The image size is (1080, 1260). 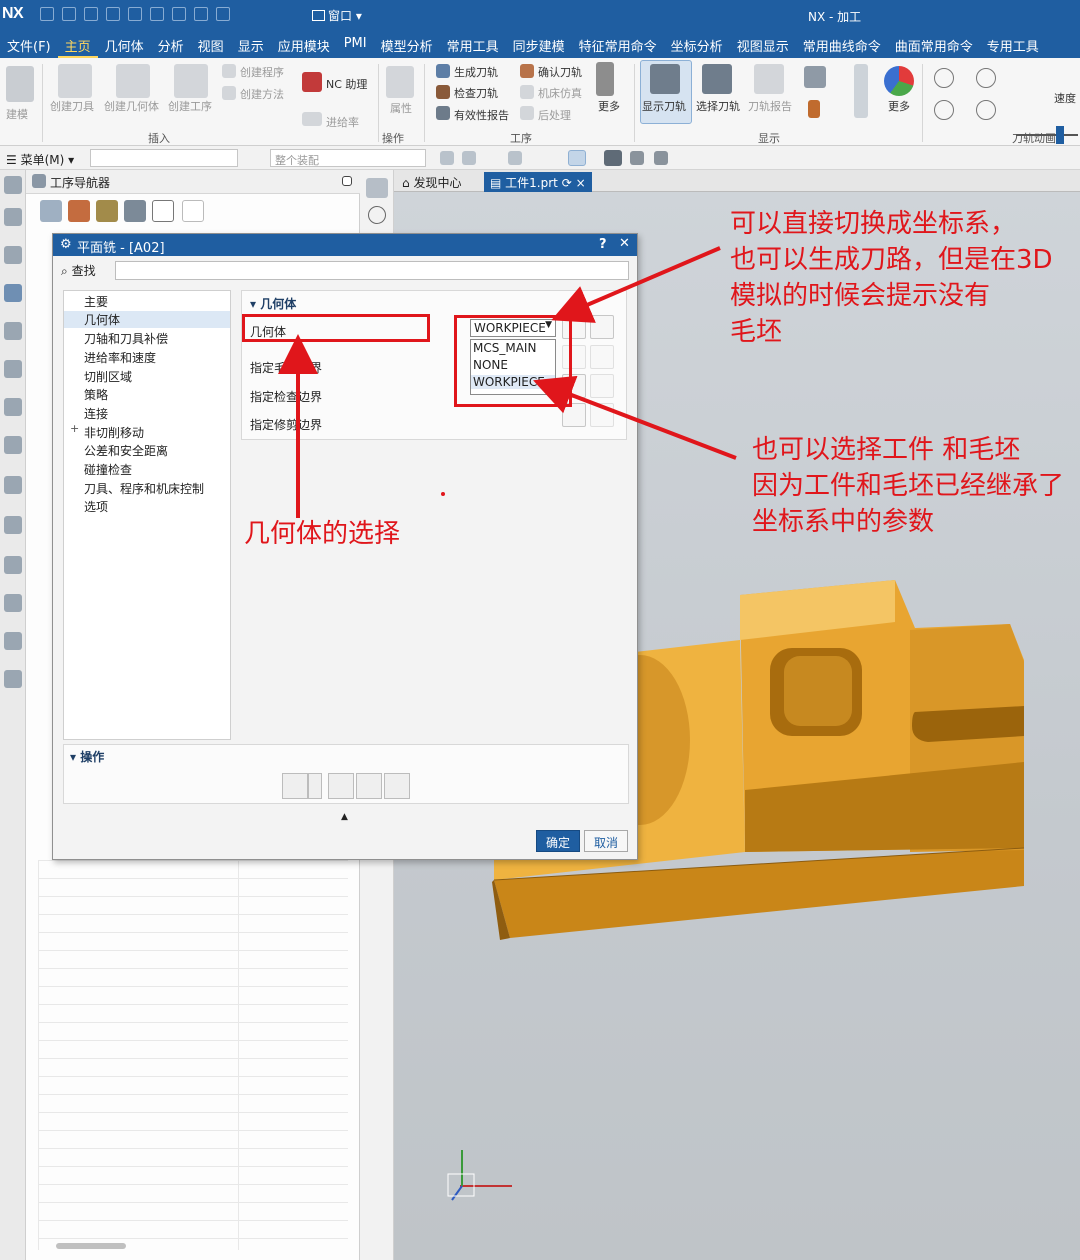 What do you see at coordinates (13, 407) in the screenshot?
I see `feature-navigator-icon` at bounding box center [13, 407].